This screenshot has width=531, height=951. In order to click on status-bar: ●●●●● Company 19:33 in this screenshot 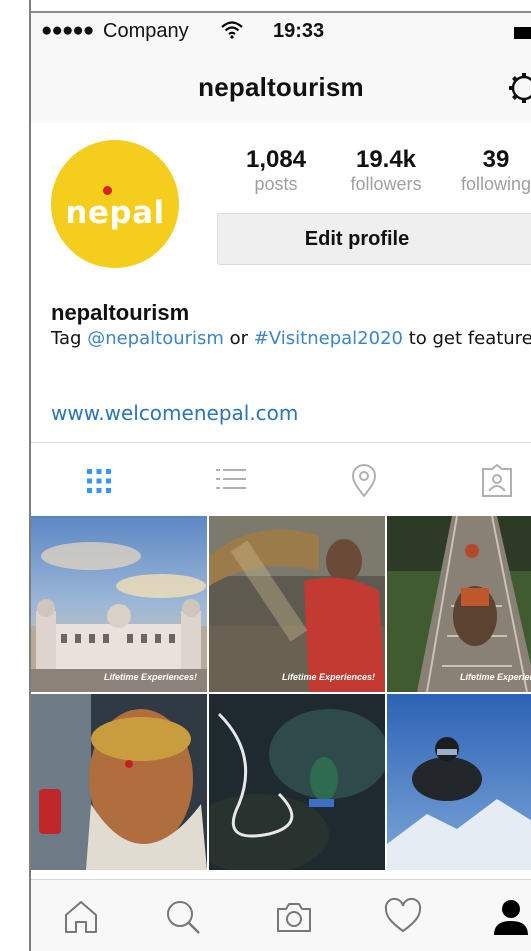, I will do `click(281, 32)`.